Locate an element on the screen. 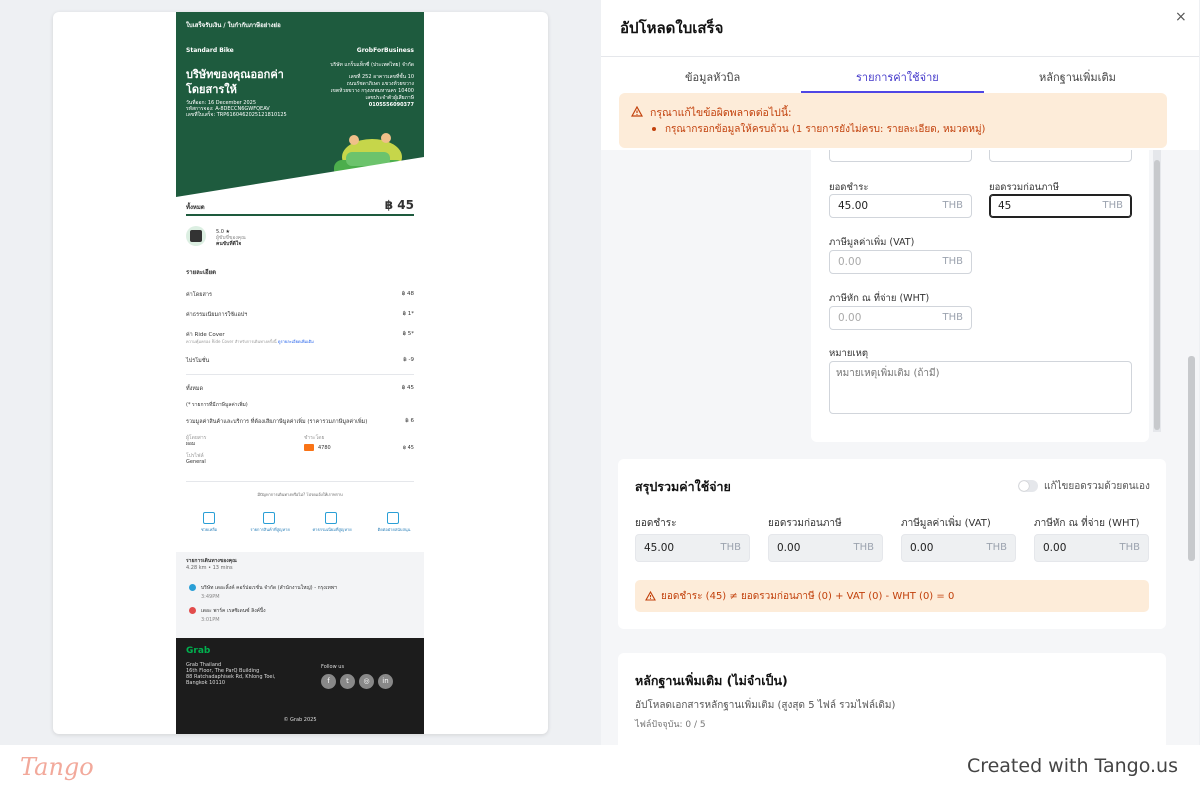  total-divider is located at coordinates (300, 215).